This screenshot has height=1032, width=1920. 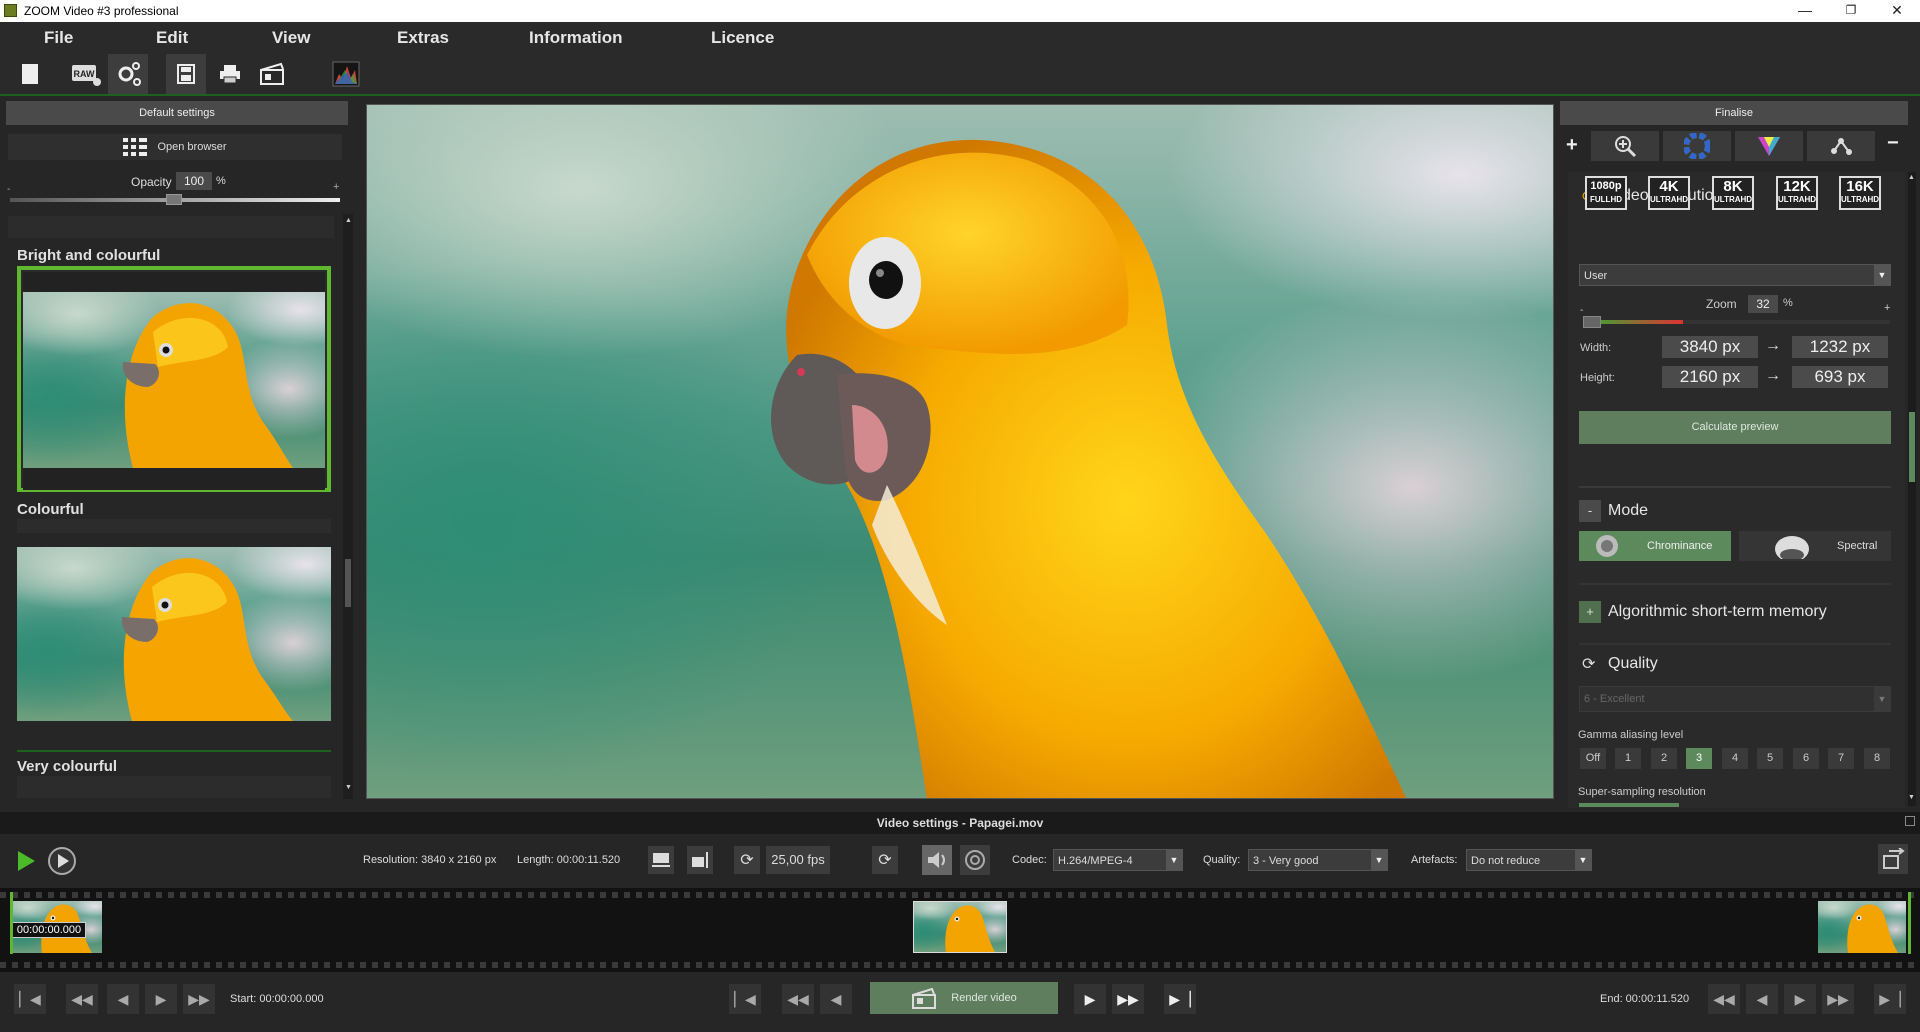 I want to click on go-start-button: ▏◀, so click(x=30, y=999).